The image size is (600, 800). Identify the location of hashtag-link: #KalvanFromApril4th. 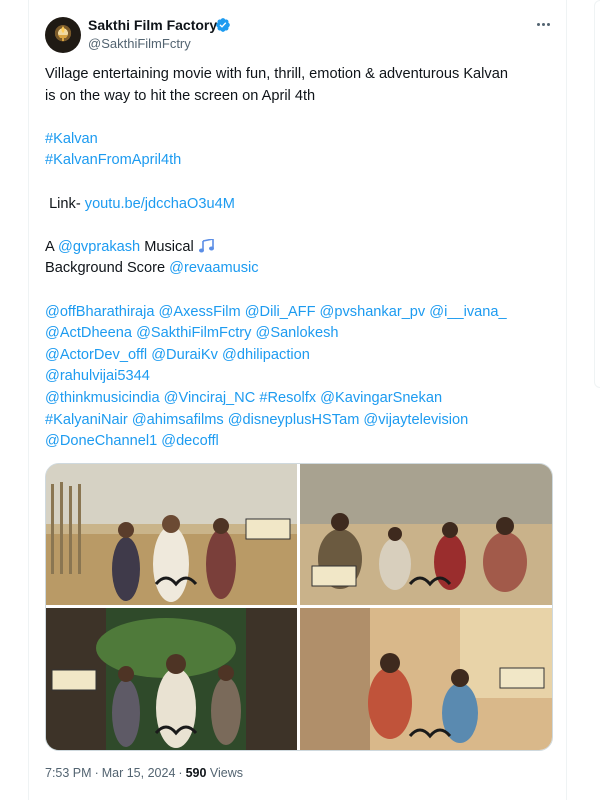
(113, 160).